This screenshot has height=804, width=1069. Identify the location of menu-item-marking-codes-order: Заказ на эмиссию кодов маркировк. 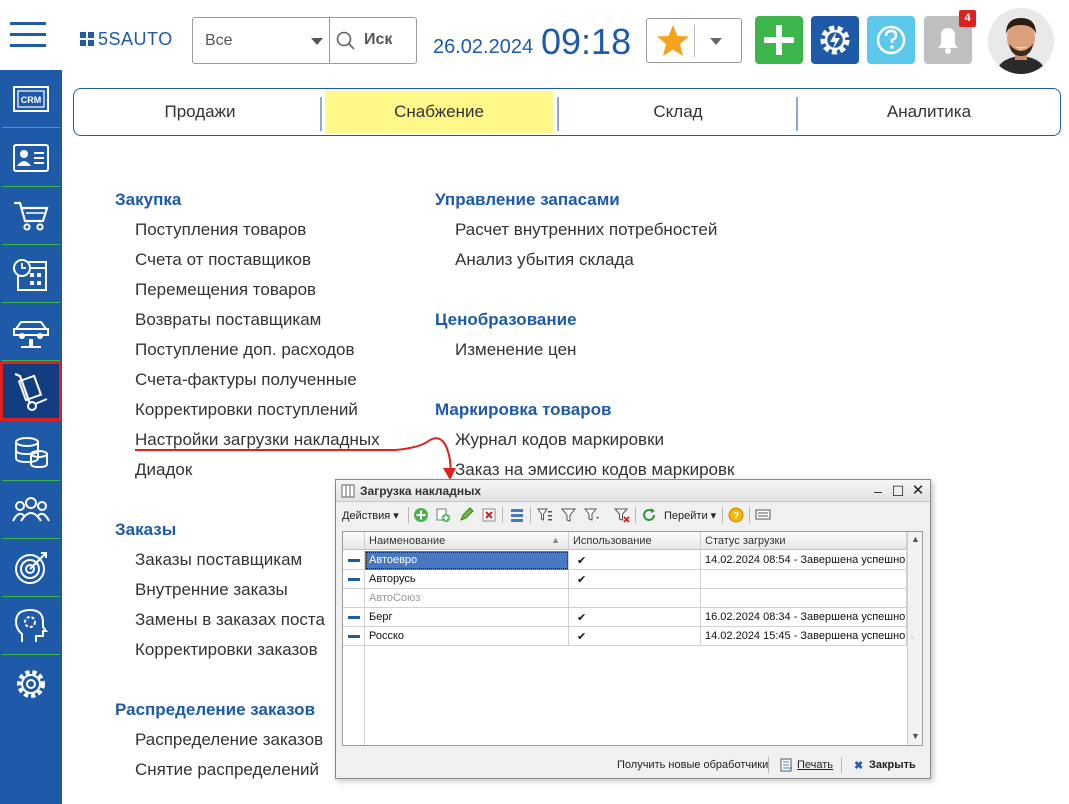
(594, 470).